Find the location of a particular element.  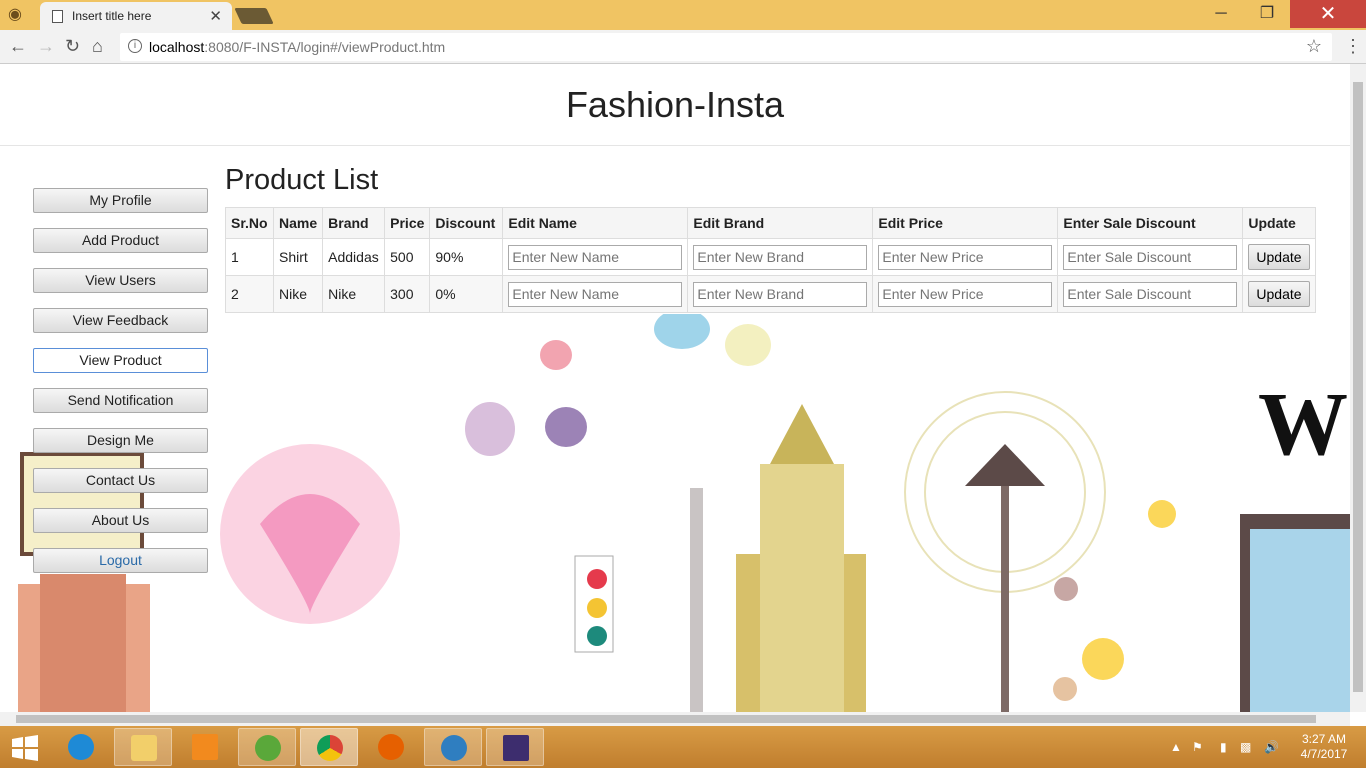

page-icon is located at coordinates (57, 16).